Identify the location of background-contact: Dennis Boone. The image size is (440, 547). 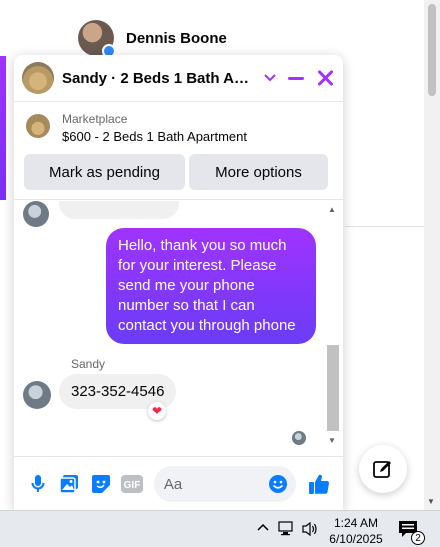
(152, 39).